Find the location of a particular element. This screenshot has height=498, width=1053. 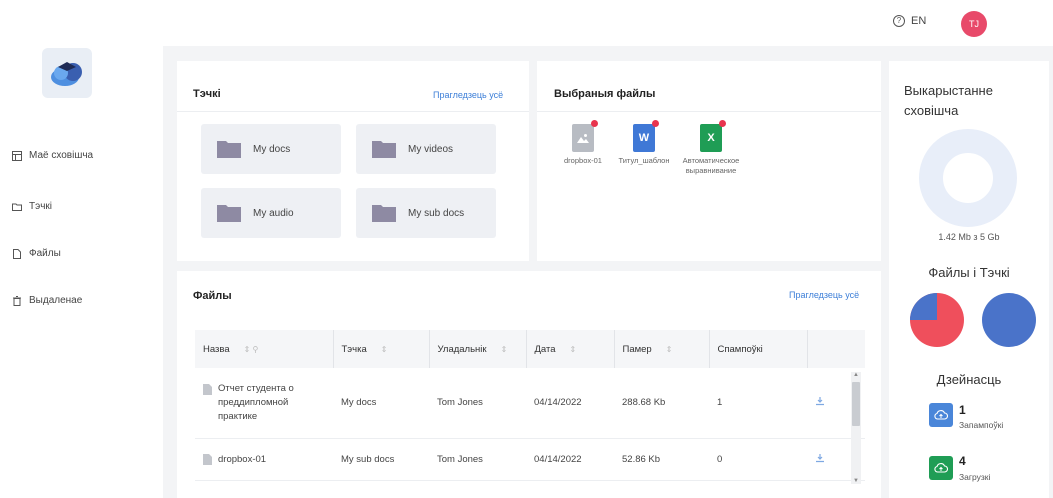

files-folders-title: Файлы і Тэчкі is located at coordinates (969, 272).